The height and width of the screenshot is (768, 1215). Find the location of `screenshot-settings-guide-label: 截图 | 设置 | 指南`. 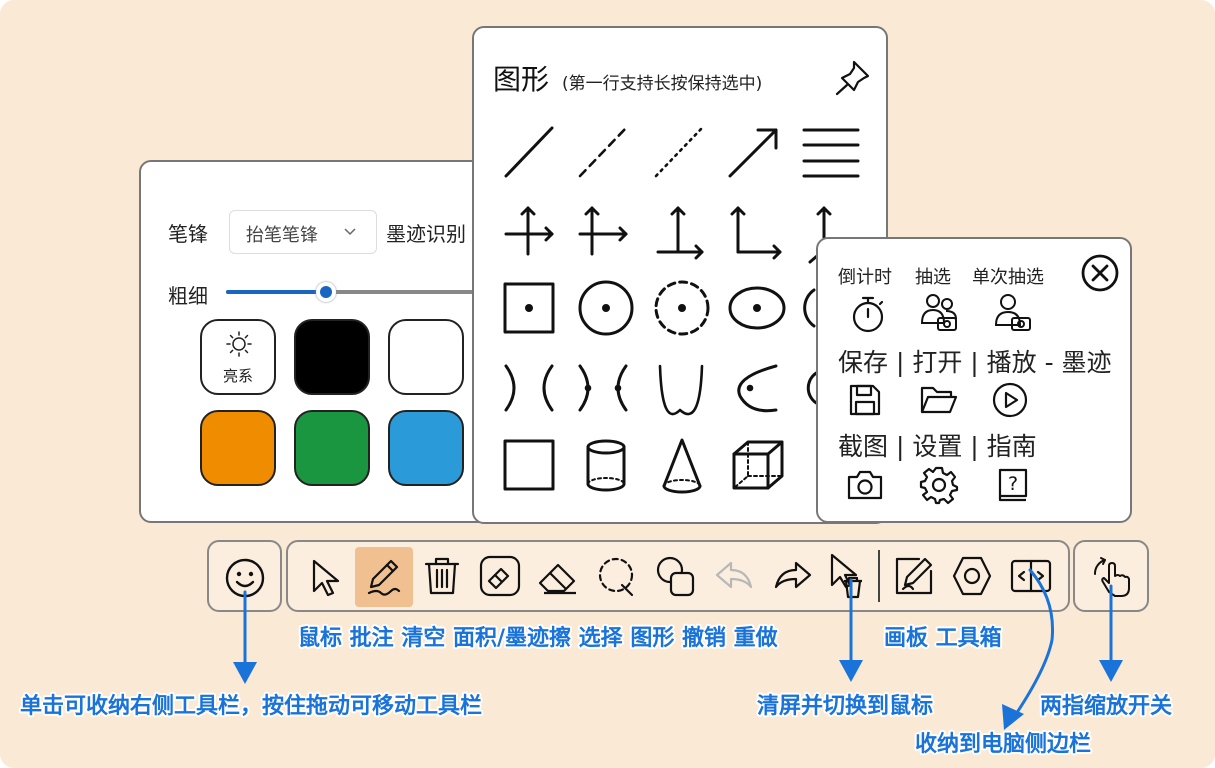

screenshot-settings-guide-label: 截图 | 设置 | 指南 is located at coordinates (937, 446).